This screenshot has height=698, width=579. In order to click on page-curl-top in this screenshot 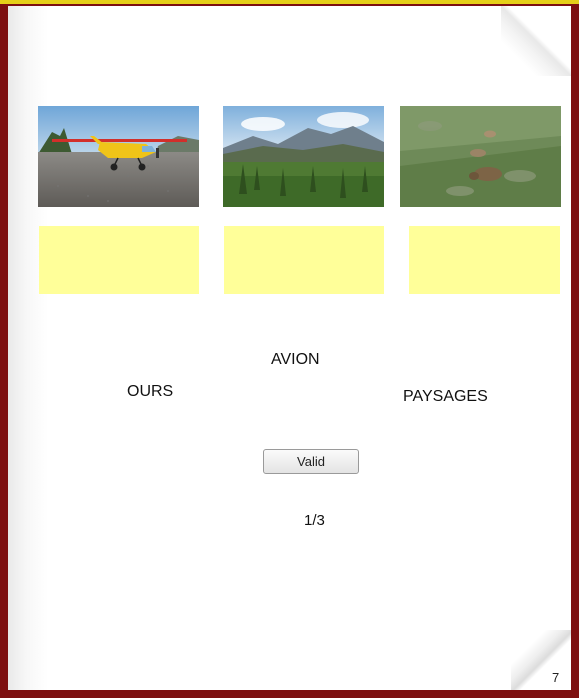, I will do `click(536, 41)`.